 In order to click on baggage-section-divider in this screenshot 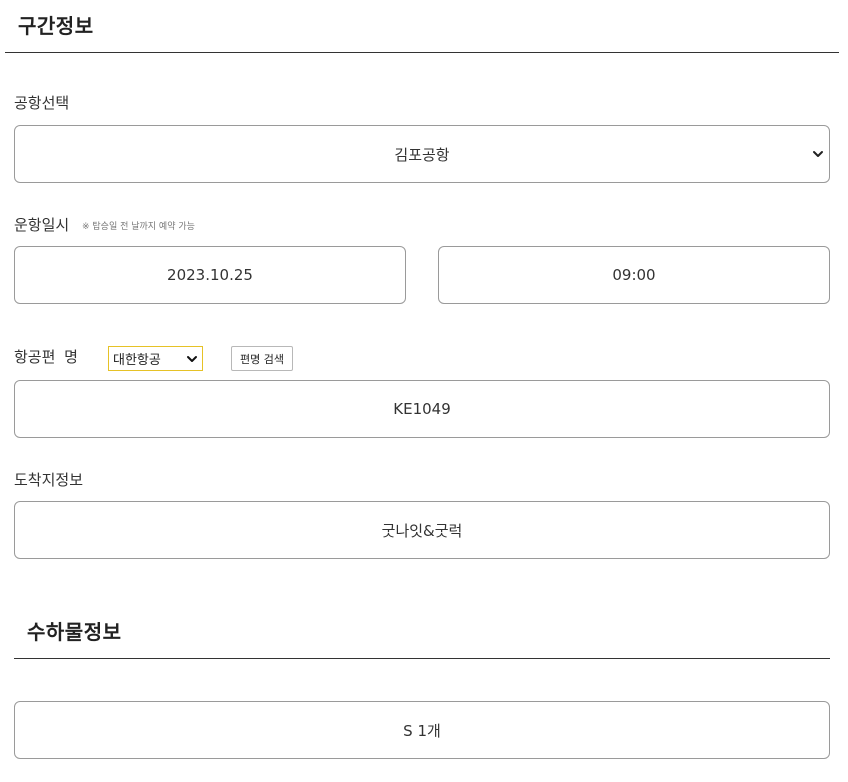, I will do `click(422, 658)`.